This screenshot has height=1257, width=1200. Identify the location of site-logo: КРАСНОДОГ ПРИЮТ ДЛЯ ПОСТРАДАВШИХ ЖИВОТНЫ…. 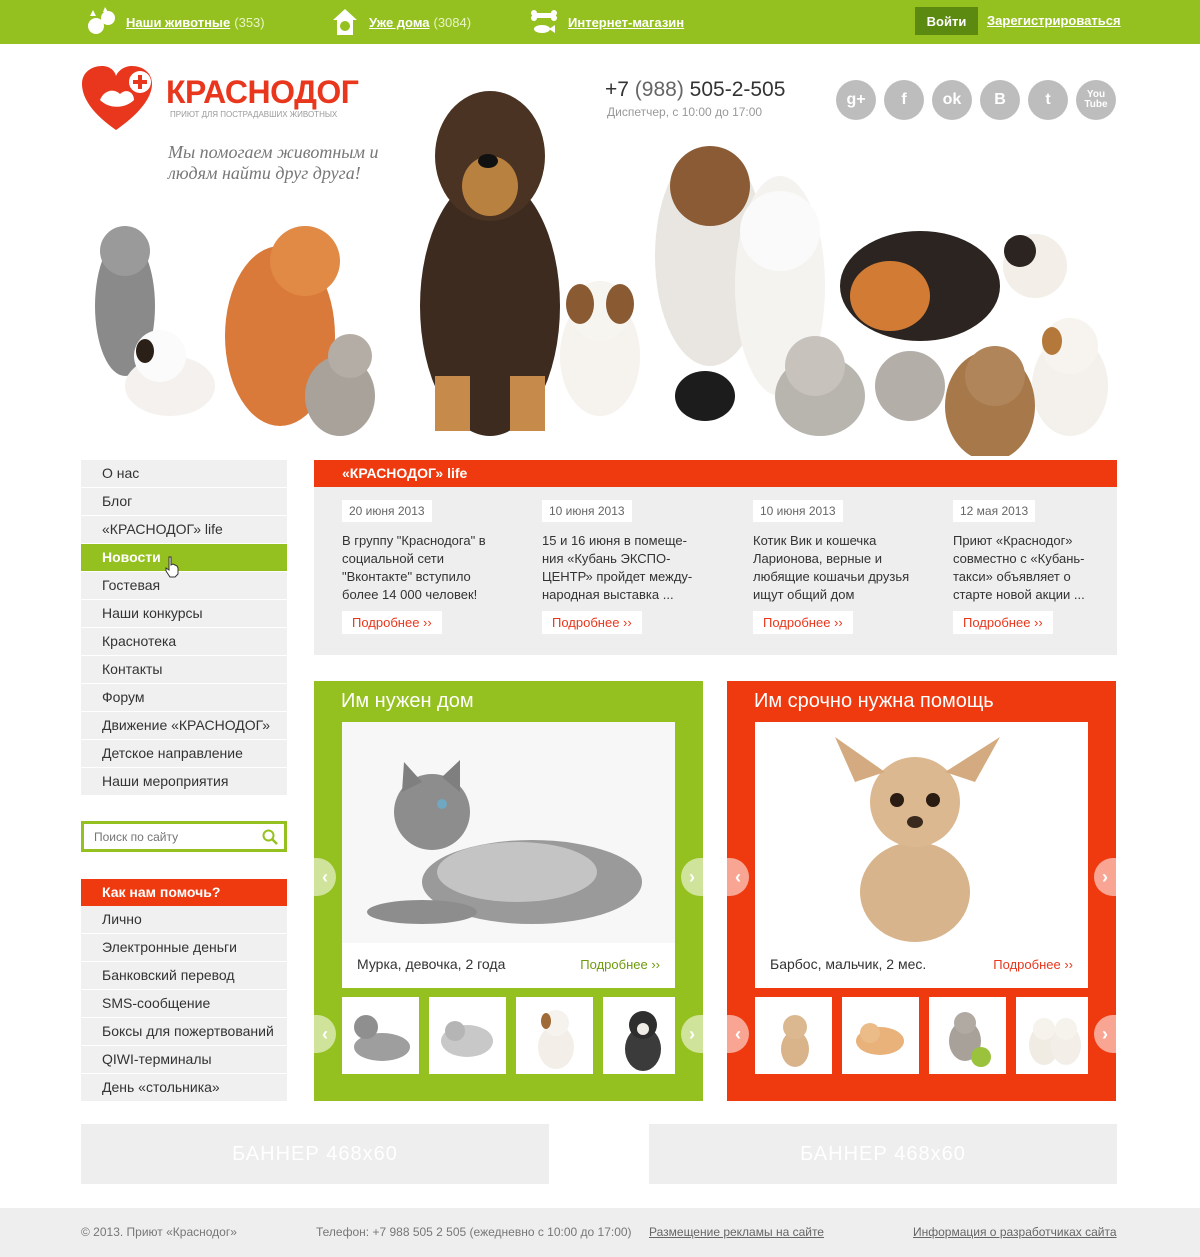
(220, 99).